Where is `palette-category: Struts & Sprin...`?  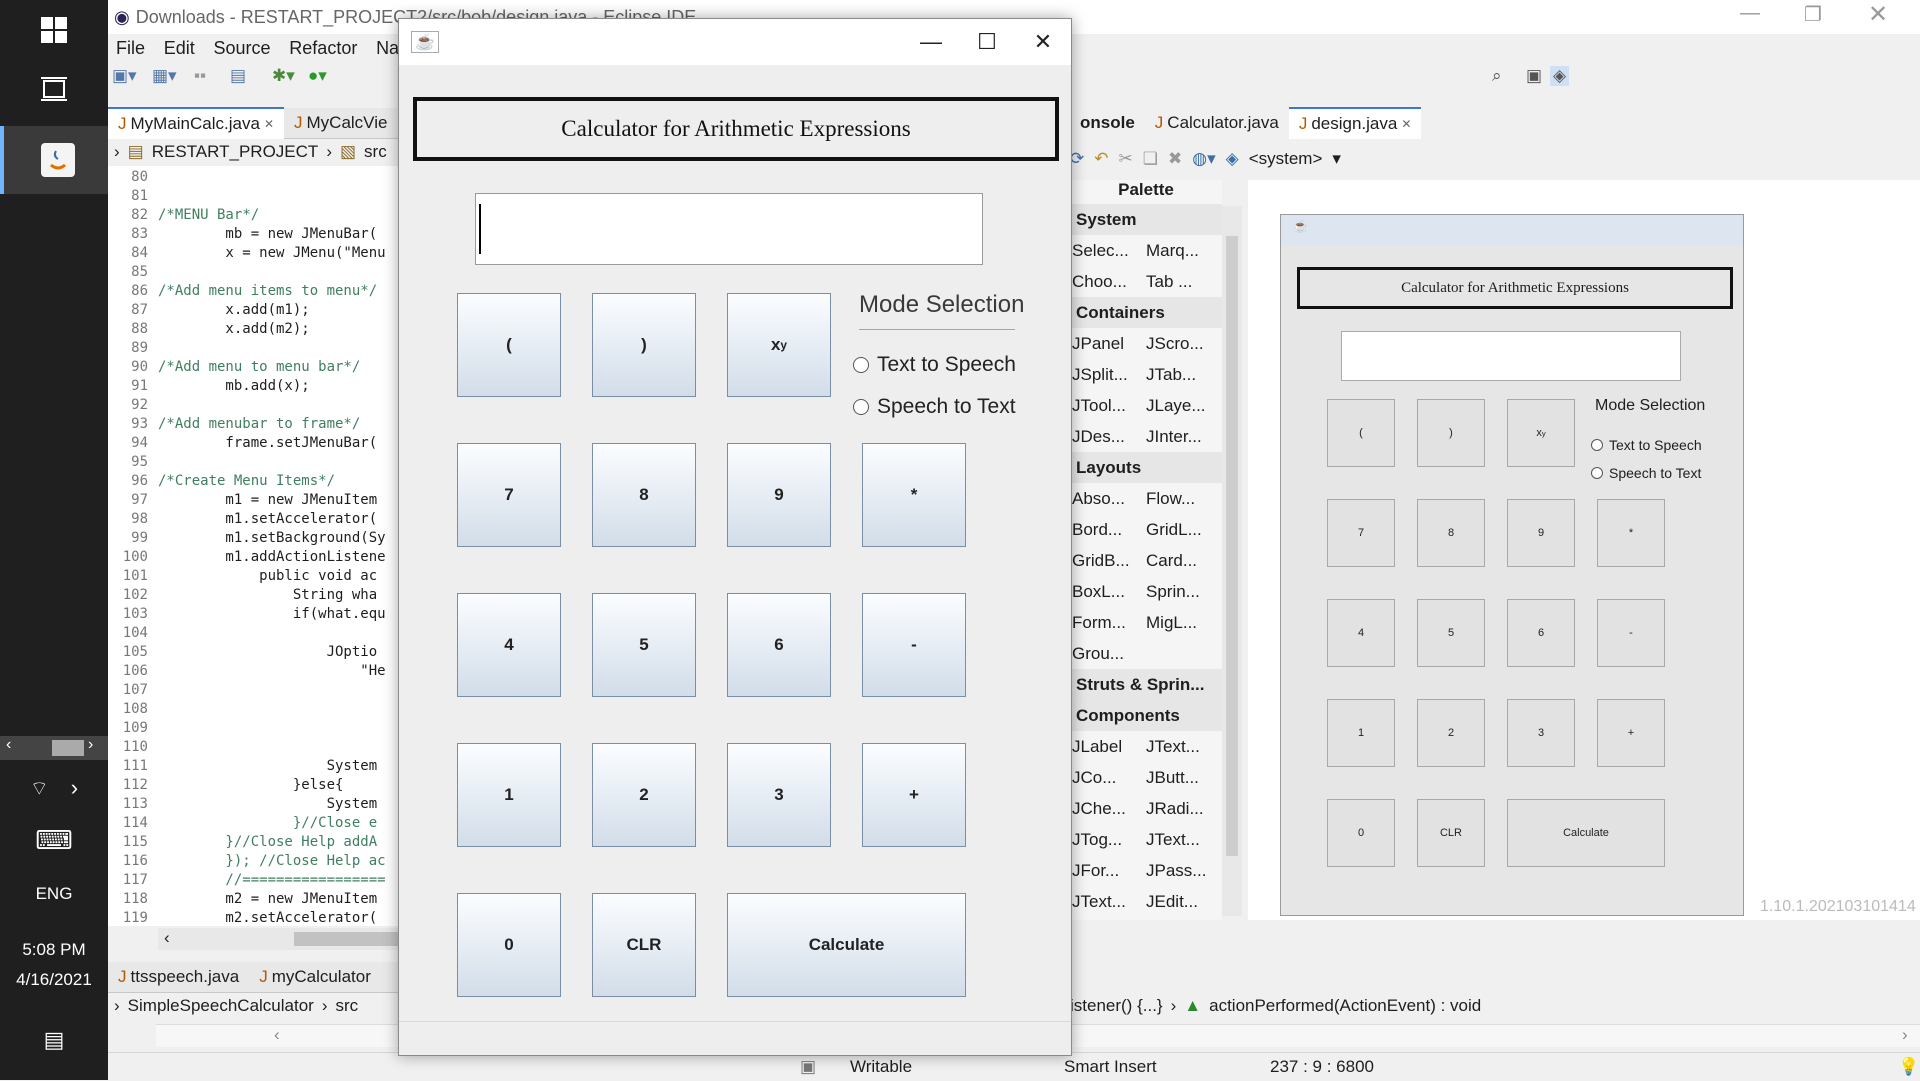 palette-category: Struts & Sprin... is located at coordinates (1146, 684).